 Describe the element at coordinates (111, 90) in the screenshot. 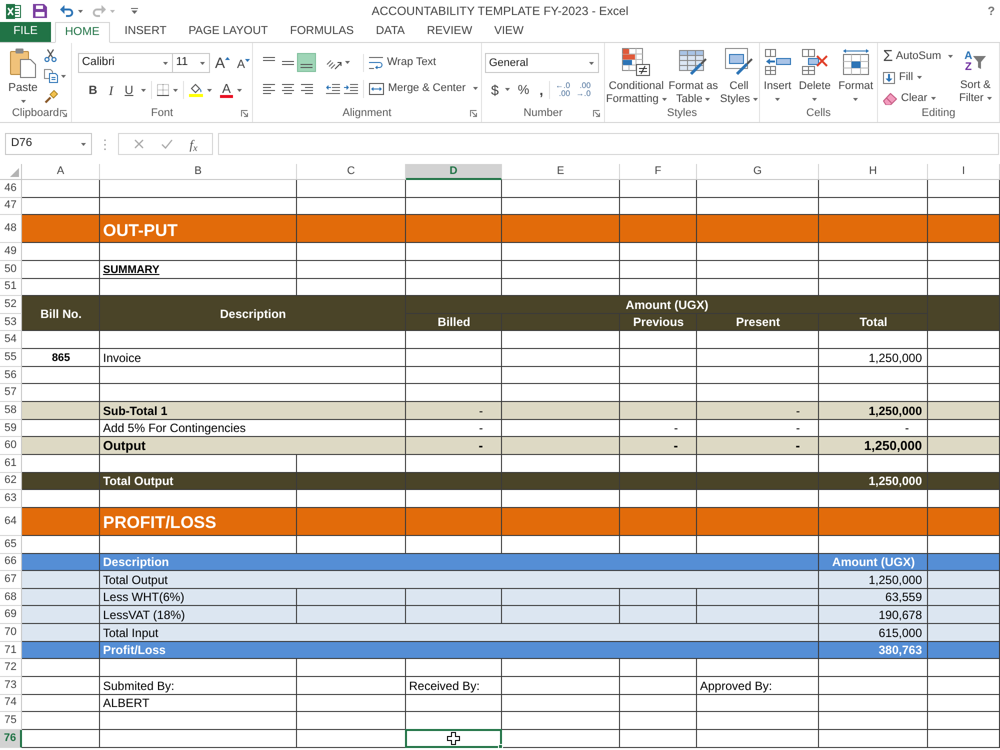

I see `italic-button: I` at that location.